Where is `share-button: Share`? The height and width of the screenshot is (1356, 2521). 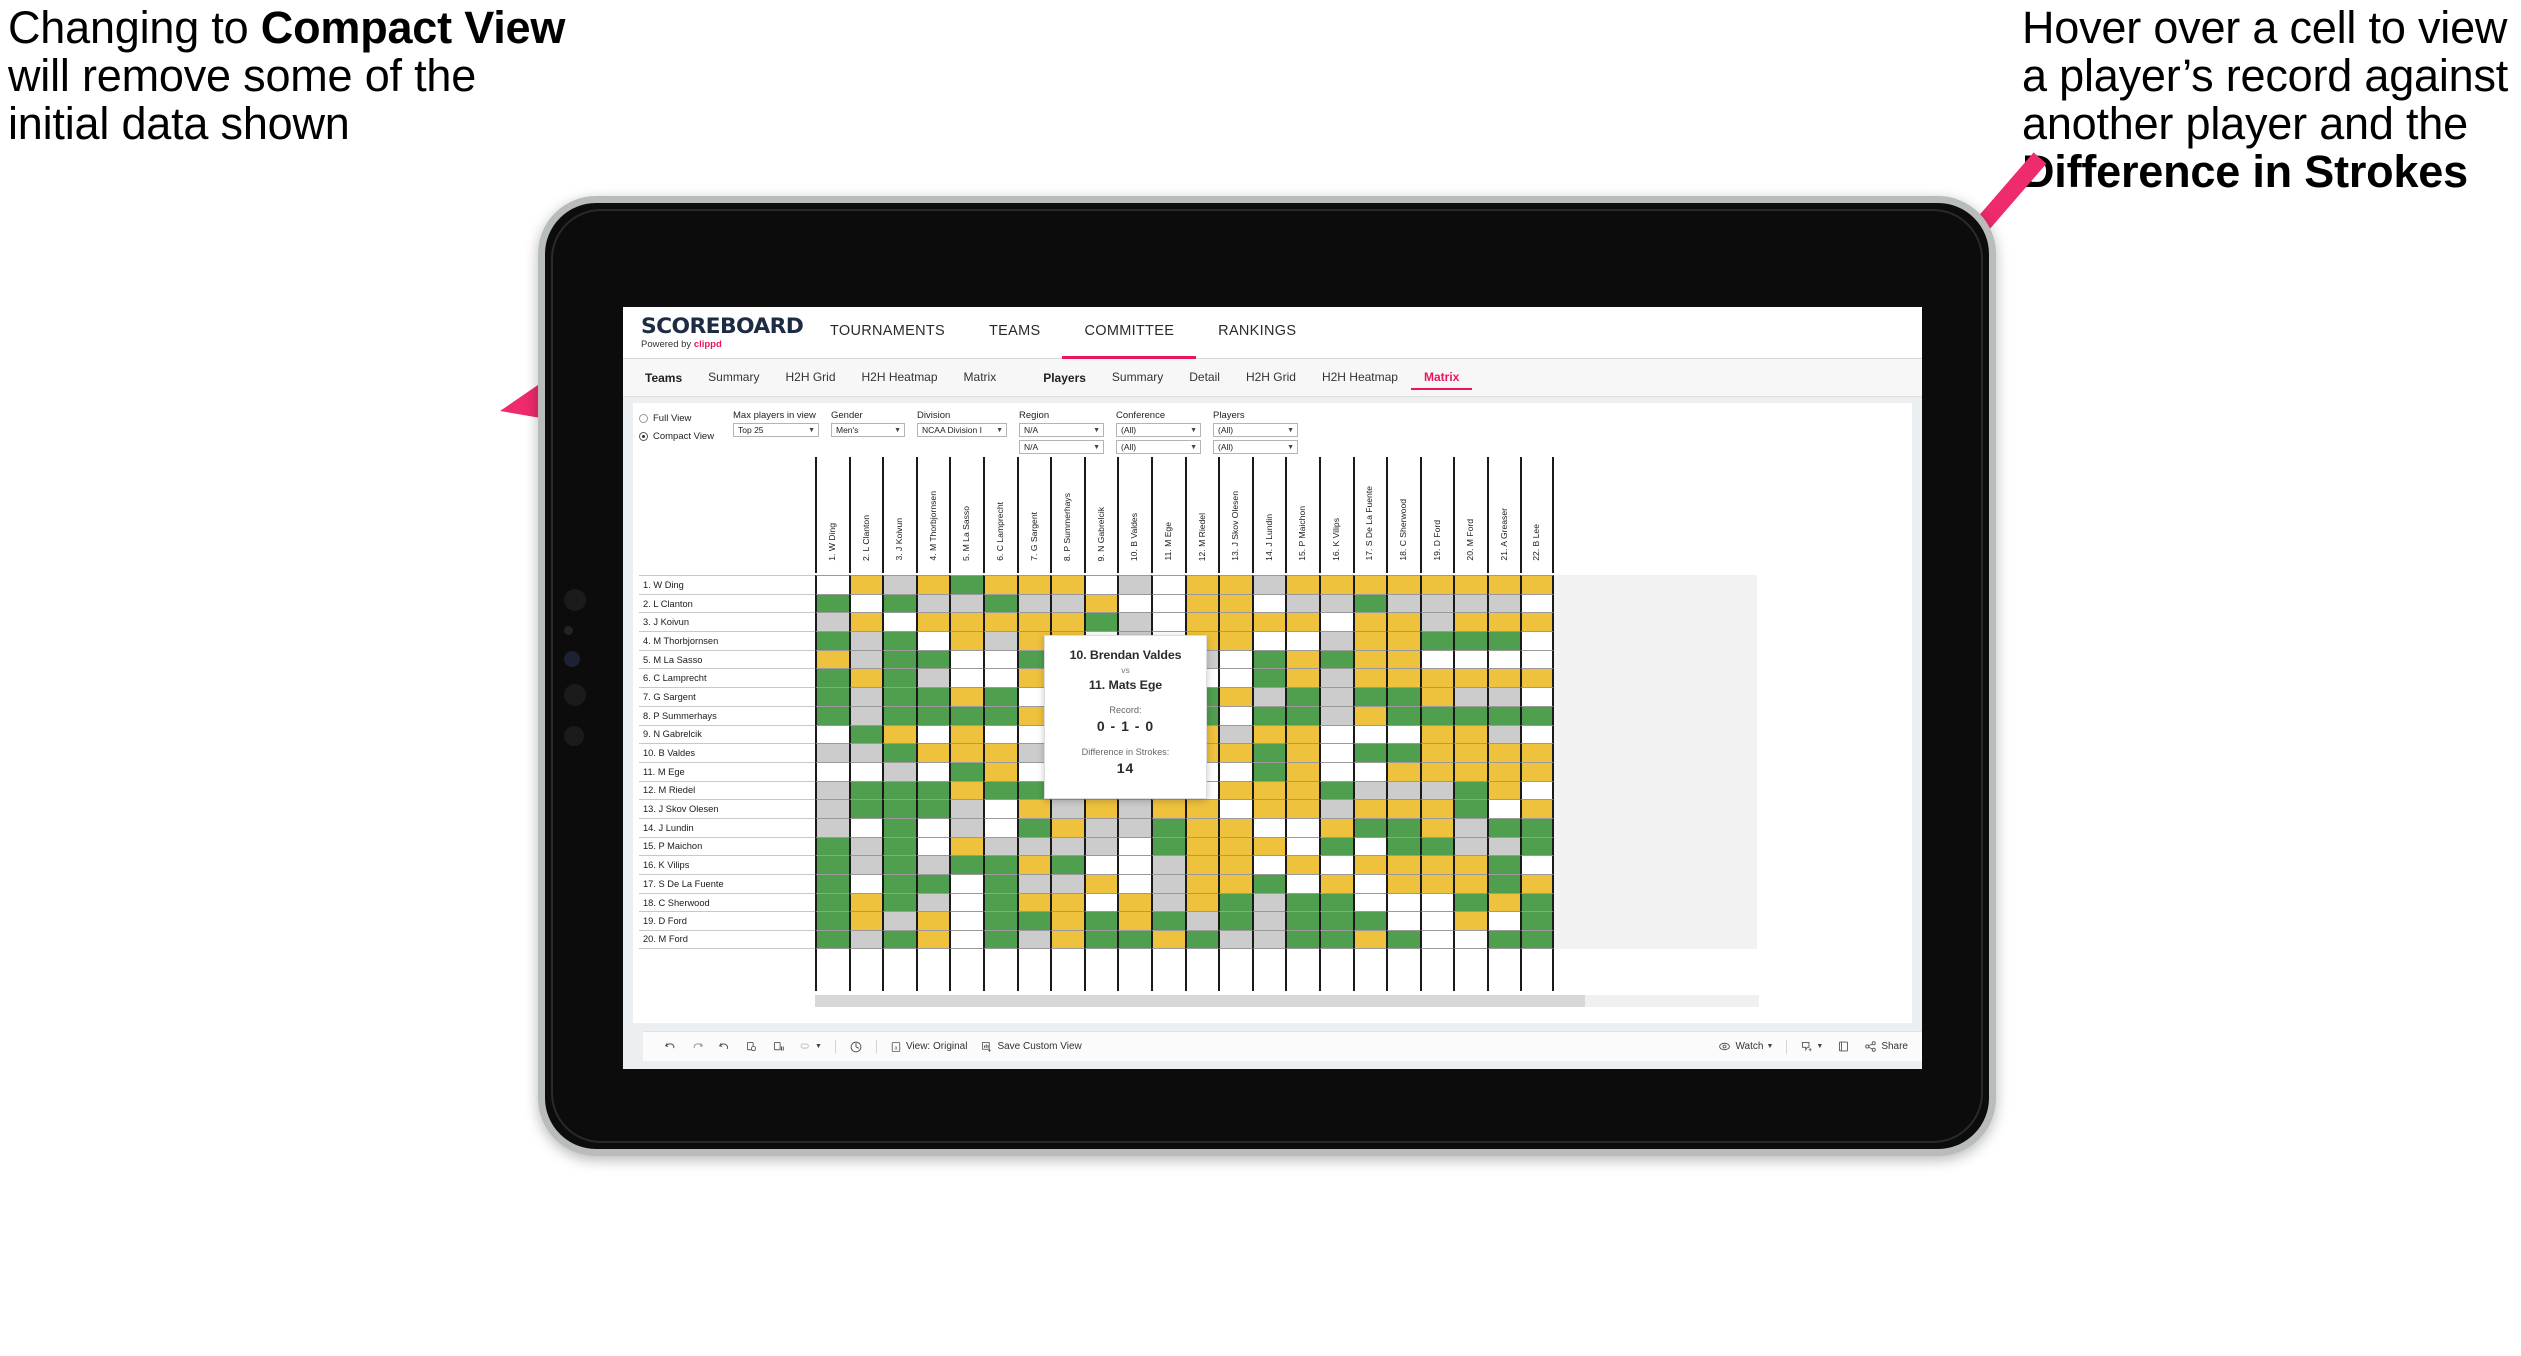 share-button: Share is located at coordinates (1889, 1046).